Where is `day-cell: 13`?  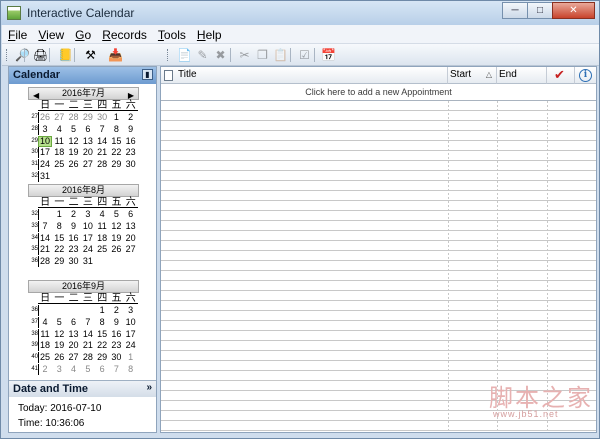 day-cell: 13 is located at coordinates (74, 334).